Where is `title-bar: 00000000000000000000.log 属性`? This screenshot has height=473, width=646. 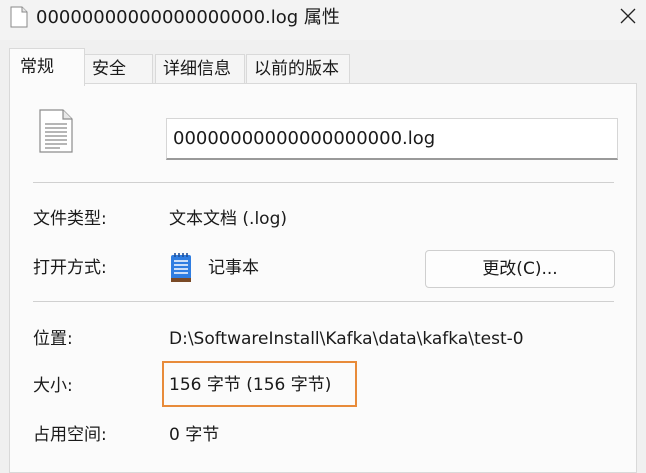 title-bar: 00000000000000000000.log 属性 is located at coordinates (323, 20).